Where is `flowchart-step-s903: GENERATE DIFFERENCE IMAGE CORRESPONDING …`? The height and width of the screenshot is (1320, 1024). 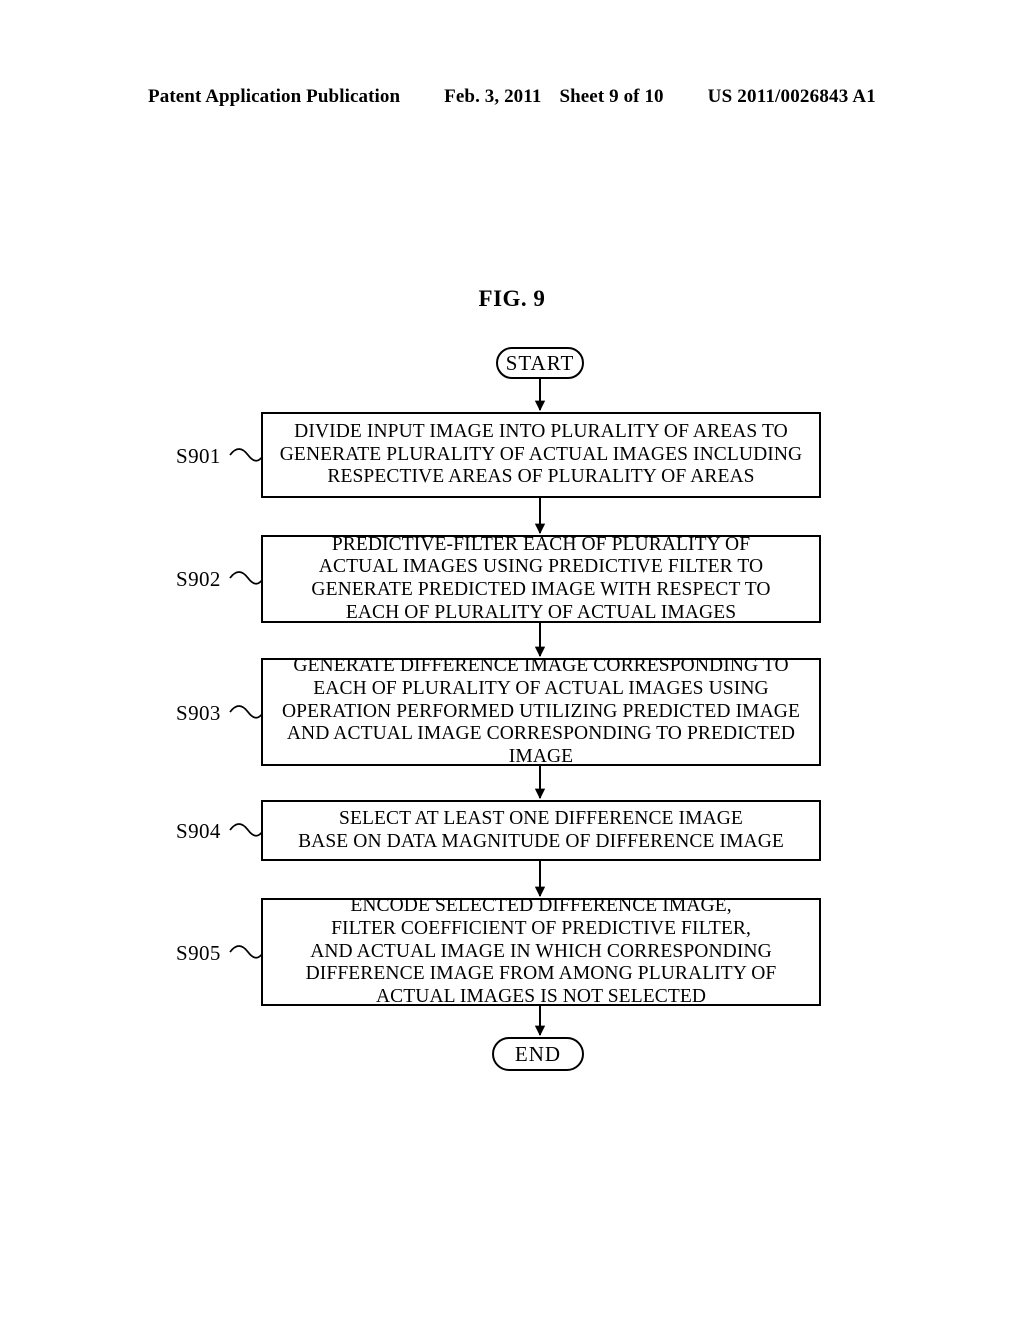 flowchart-step-s903: GENERATE DIFFERENCE IMAGE CORRESPONDING … is located at coordinates (541, 711).